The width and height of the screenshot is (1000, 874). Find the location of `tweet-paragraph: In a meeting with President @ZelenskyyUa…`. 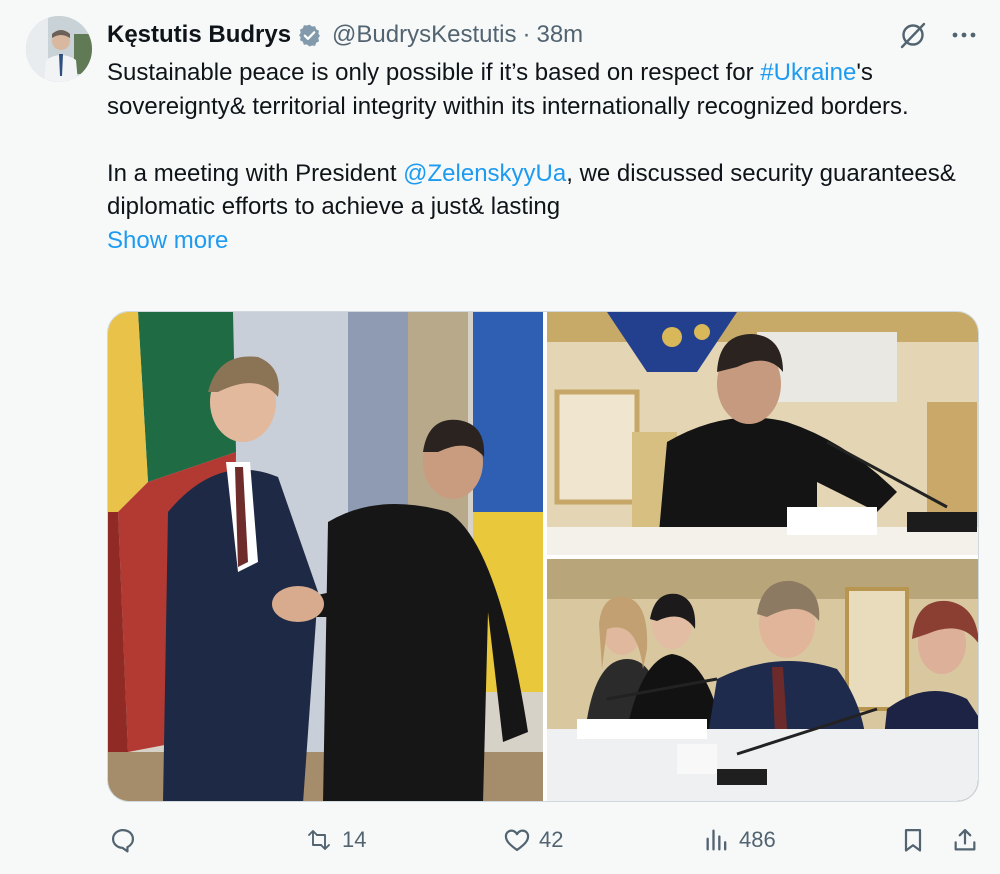

tweet-paragraph: In a meeting with President @ZelenskyyUa… is located at coordinates (537, 190).